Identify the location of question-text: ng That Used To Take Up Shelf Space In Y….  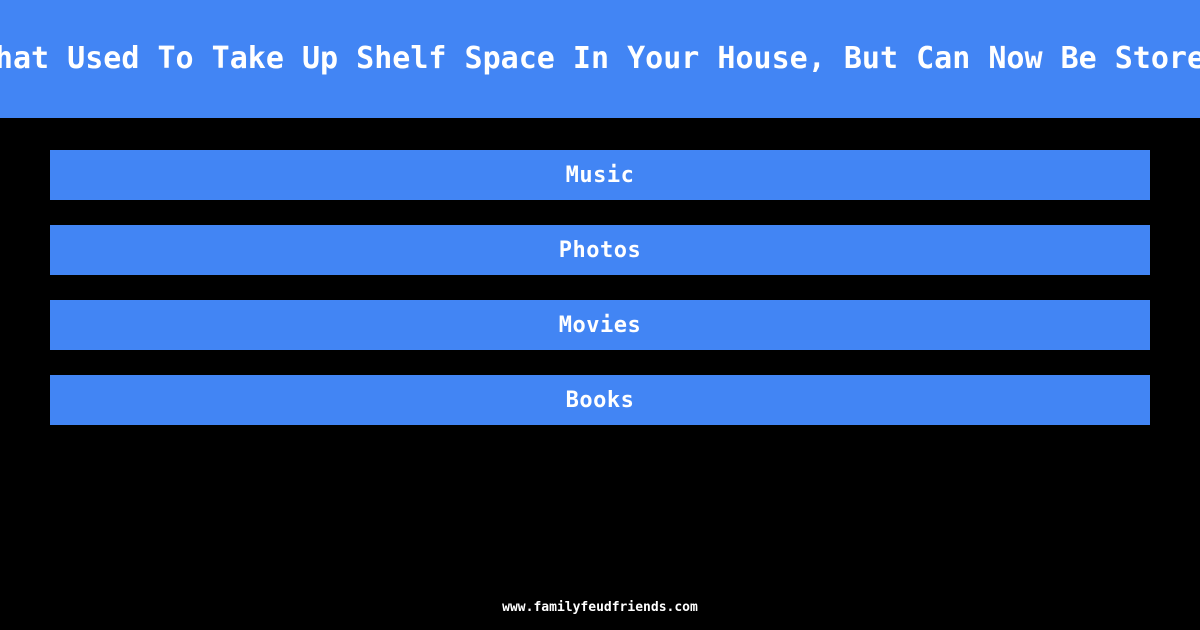
(600, 58).